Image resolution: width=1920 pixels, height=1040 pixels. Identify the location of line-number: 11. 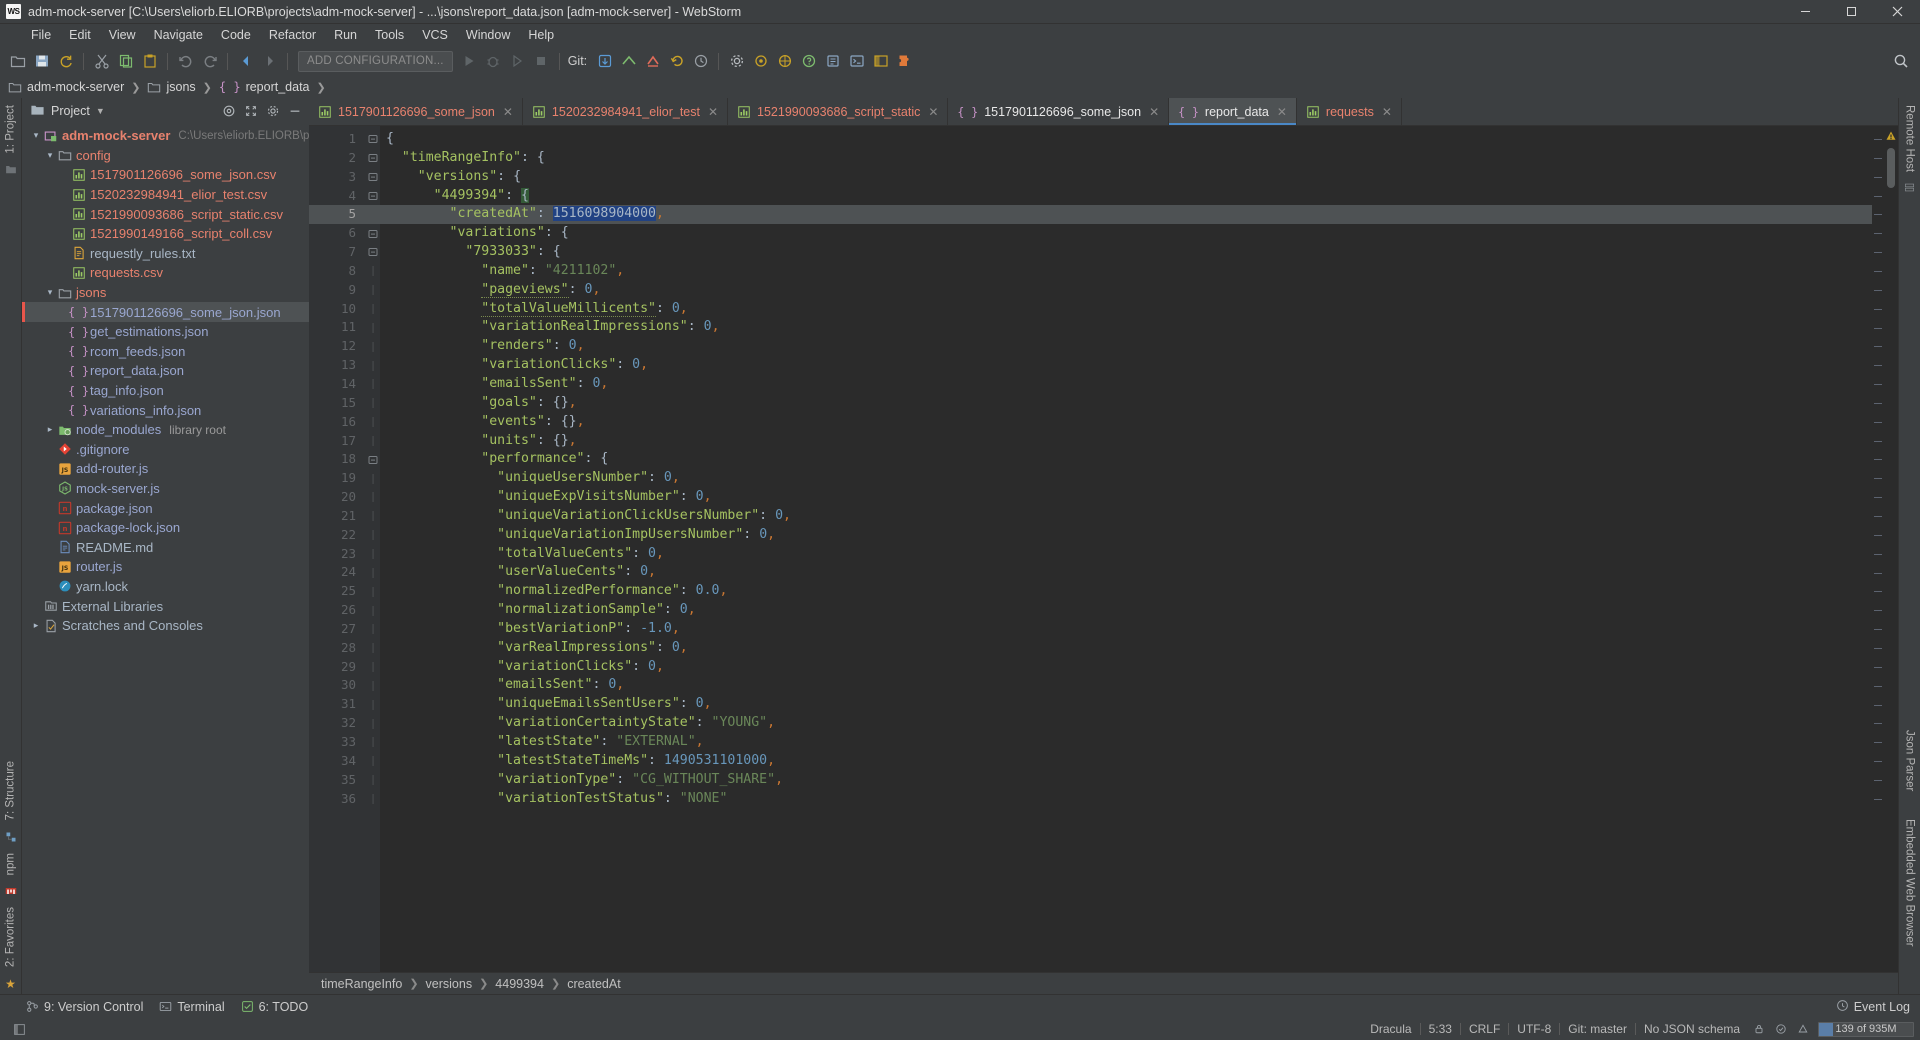
(337, 327).